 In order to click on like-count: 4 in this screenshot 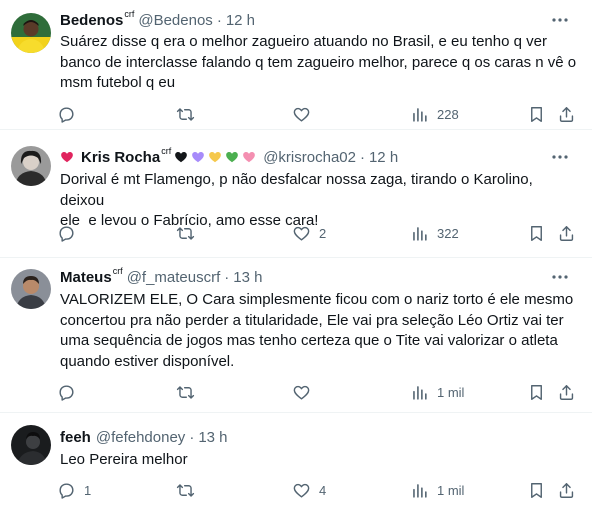, I will do `click(323, 490)`.